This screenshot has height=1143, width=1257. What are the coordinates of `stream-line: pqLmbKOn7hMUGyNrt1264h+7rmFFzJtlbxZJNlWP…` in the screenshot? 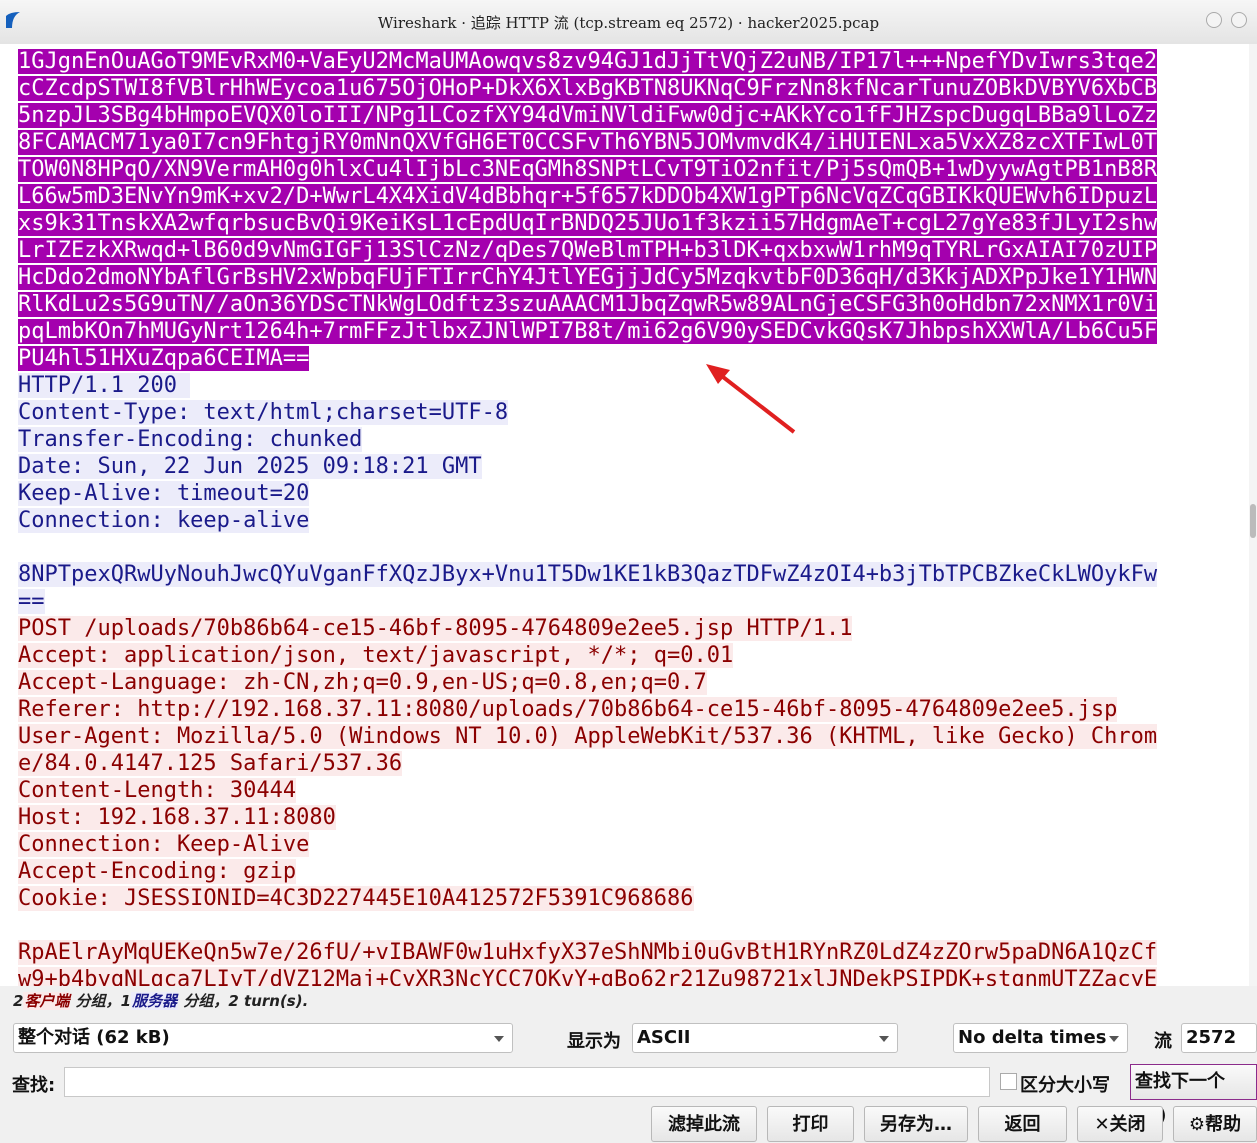 It's located at (588, 331).